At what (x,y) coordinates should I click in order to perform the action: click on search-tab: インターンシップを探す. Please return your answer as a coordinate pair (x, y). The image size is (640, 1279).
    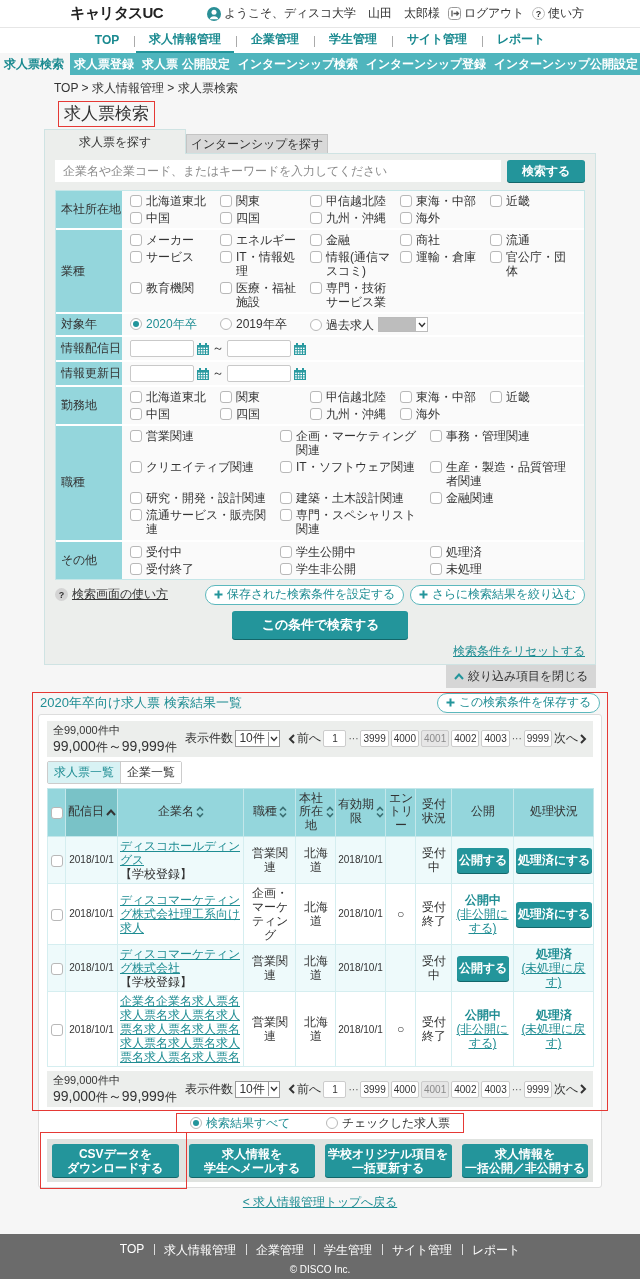
    Looking at the image, I should click on (257, 143).